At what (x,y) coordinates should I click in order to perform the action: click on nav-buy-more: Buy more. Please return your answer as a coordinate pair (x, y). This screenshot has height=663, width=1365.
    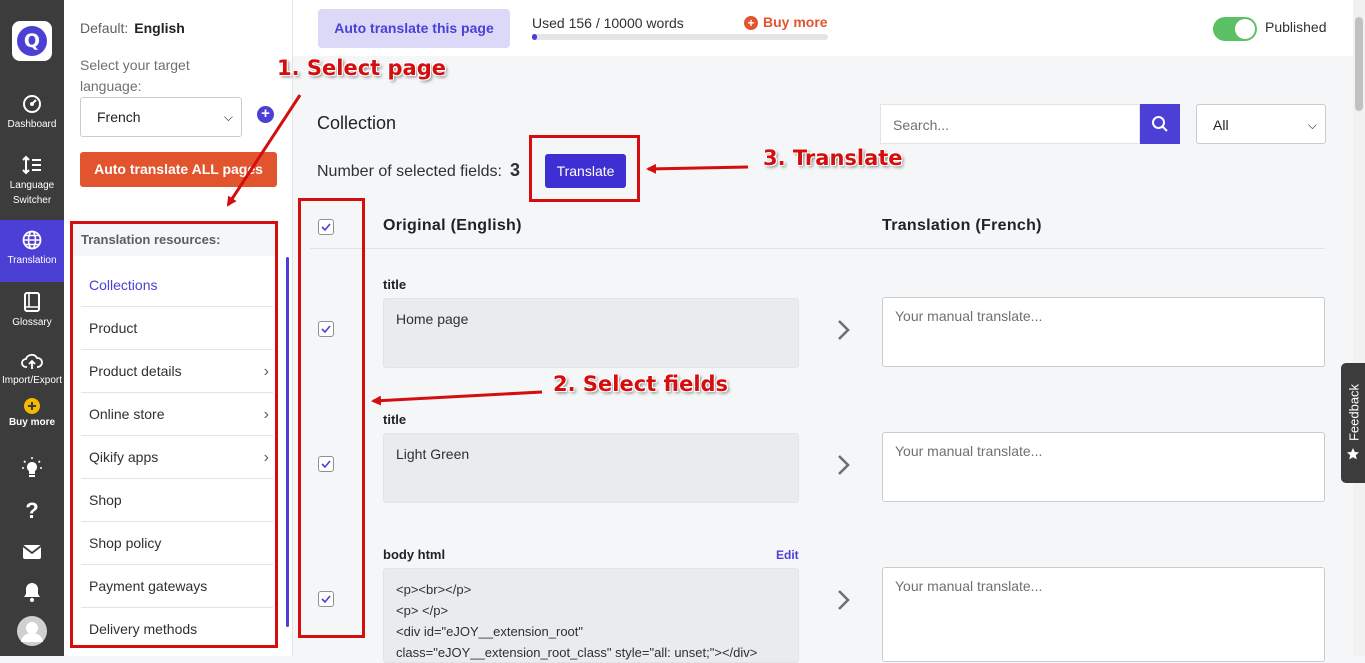
    Looking at the image, I should click on (32, 414).